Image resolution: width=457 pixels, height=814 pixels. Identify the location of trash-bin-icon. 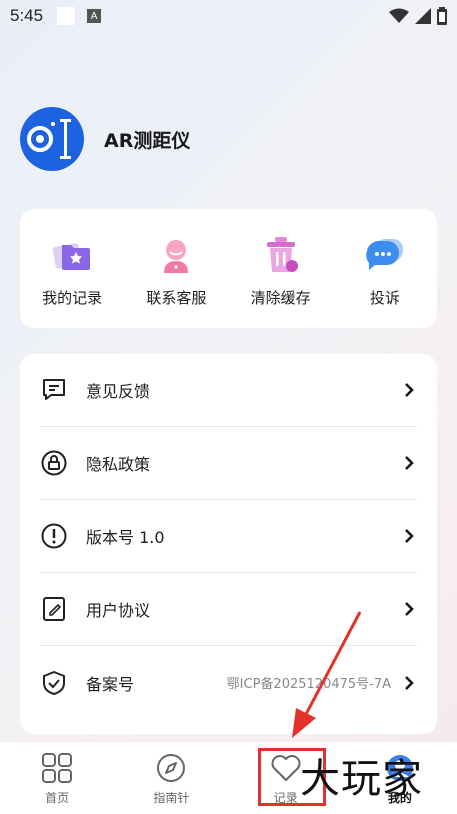
(281, 255).